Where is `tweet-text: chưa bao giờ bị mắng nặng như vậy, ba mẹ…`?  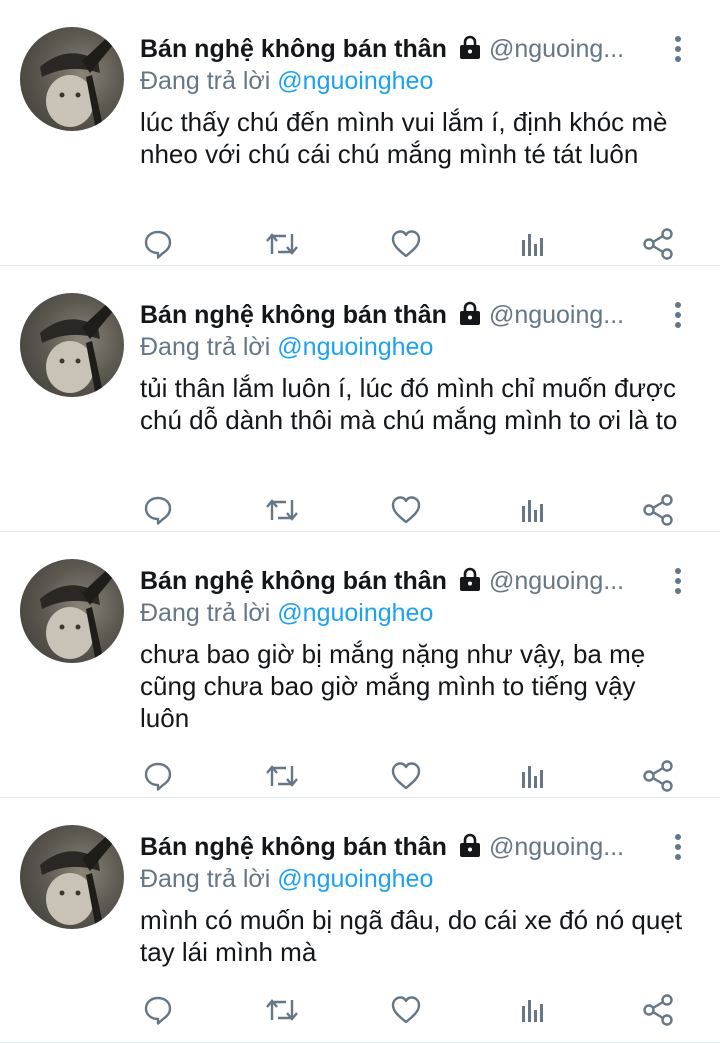
tweet-text: chưa bao giờ bị mắng nặng như vậy, ba mẹ… is located at coordinates (393, 686).